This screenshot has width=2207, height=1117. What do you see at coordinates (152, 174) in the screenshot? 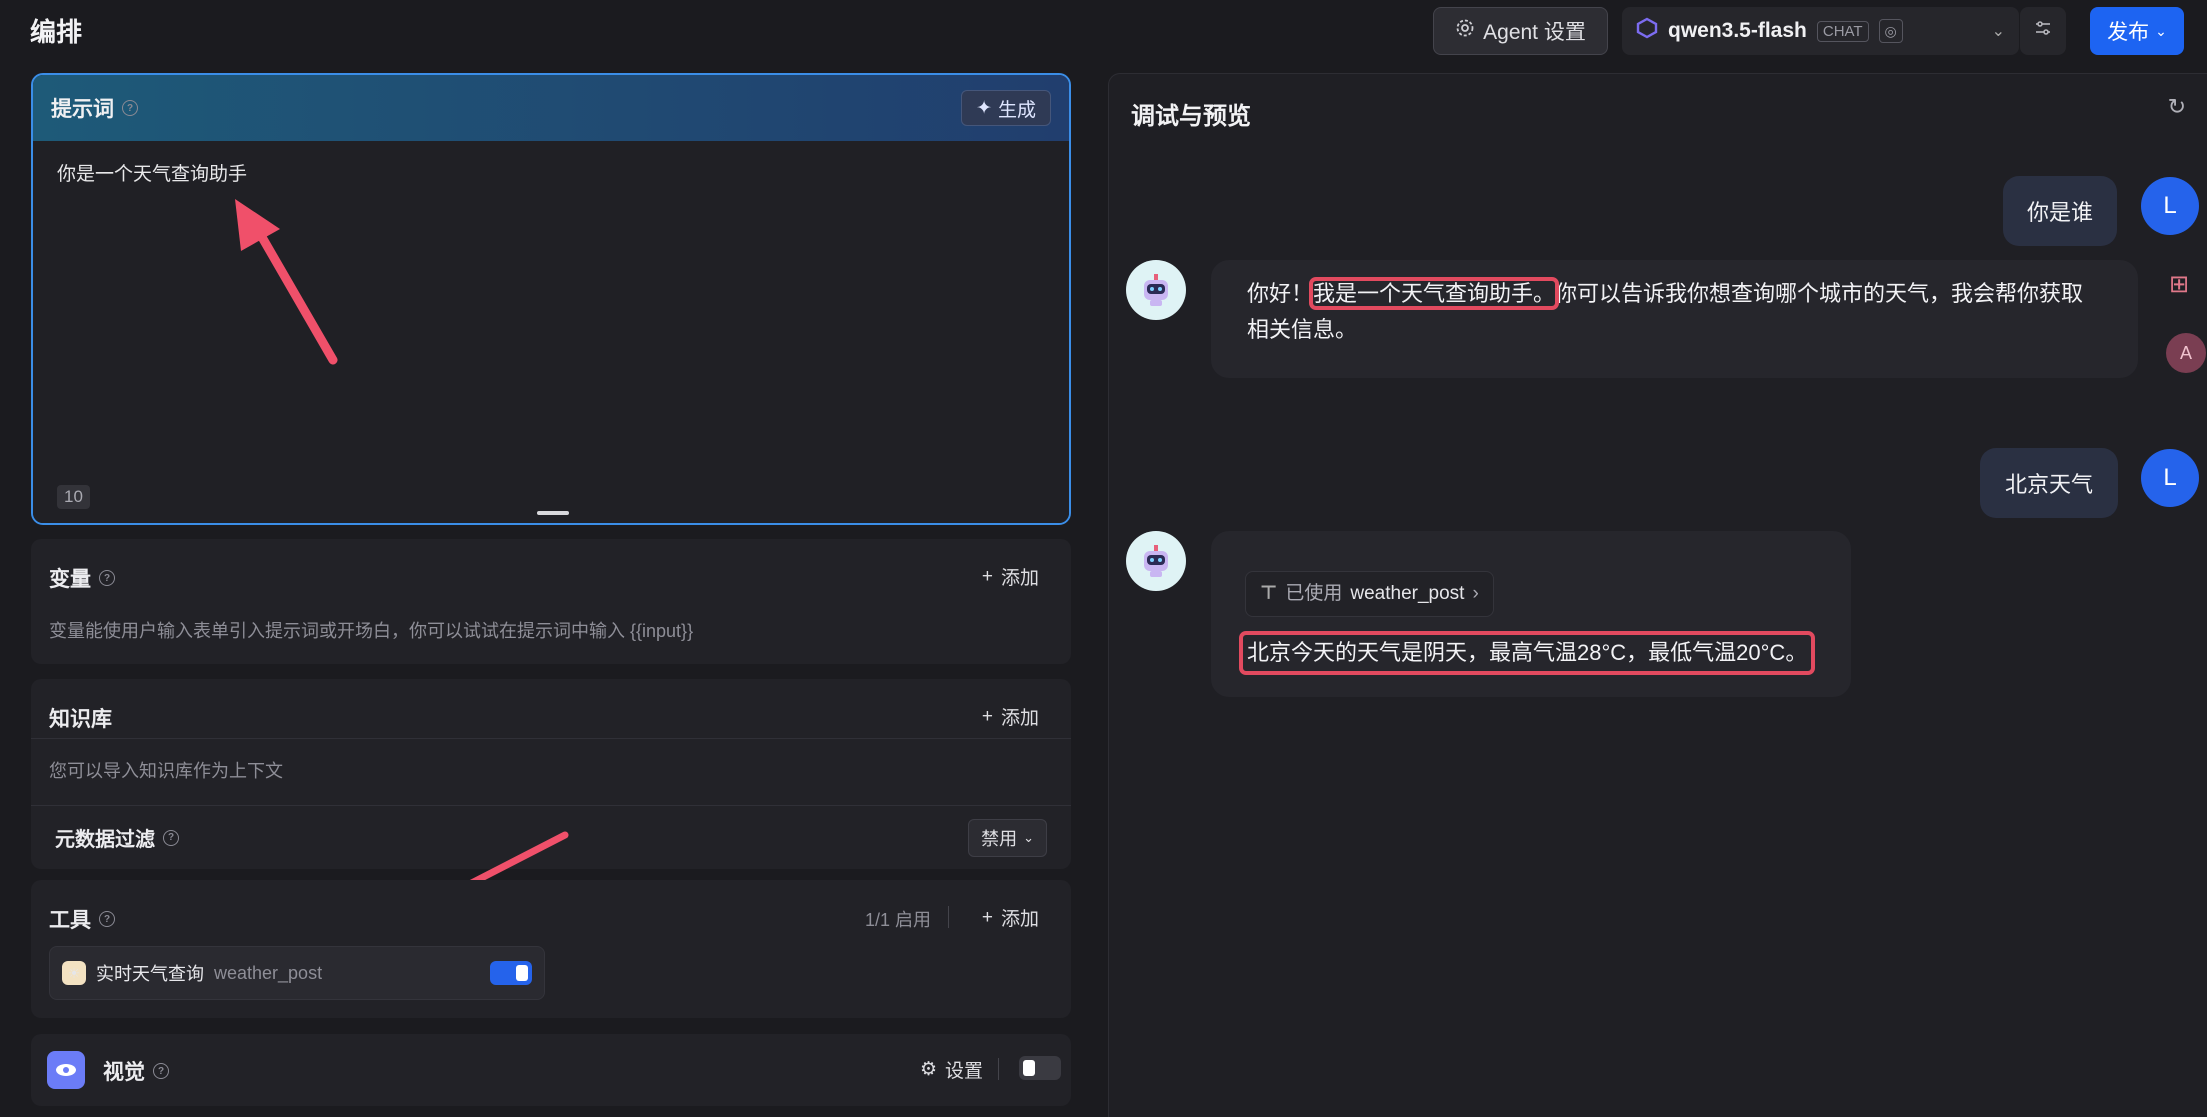
I see `prompt-text: 你是一个天气查询助手` at bounding box center [152, 174].